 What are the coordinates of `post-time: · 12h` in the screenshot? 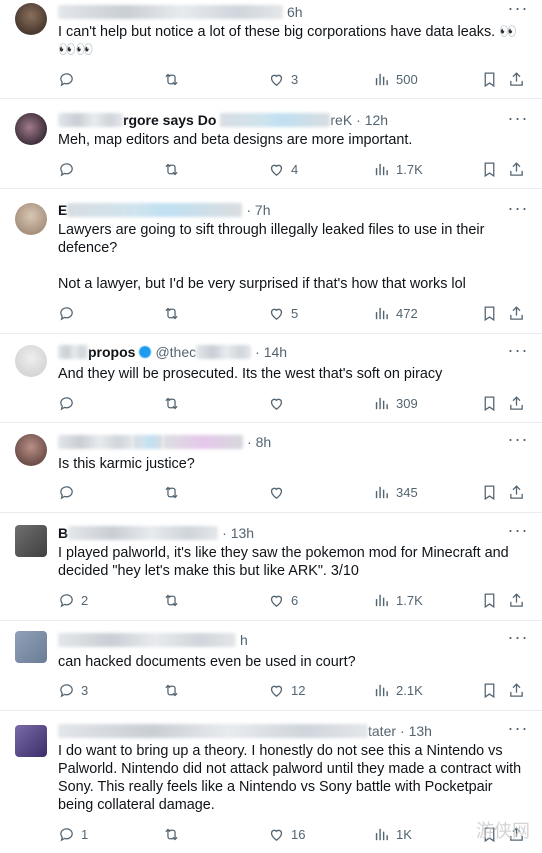 It's located at (372, 120).